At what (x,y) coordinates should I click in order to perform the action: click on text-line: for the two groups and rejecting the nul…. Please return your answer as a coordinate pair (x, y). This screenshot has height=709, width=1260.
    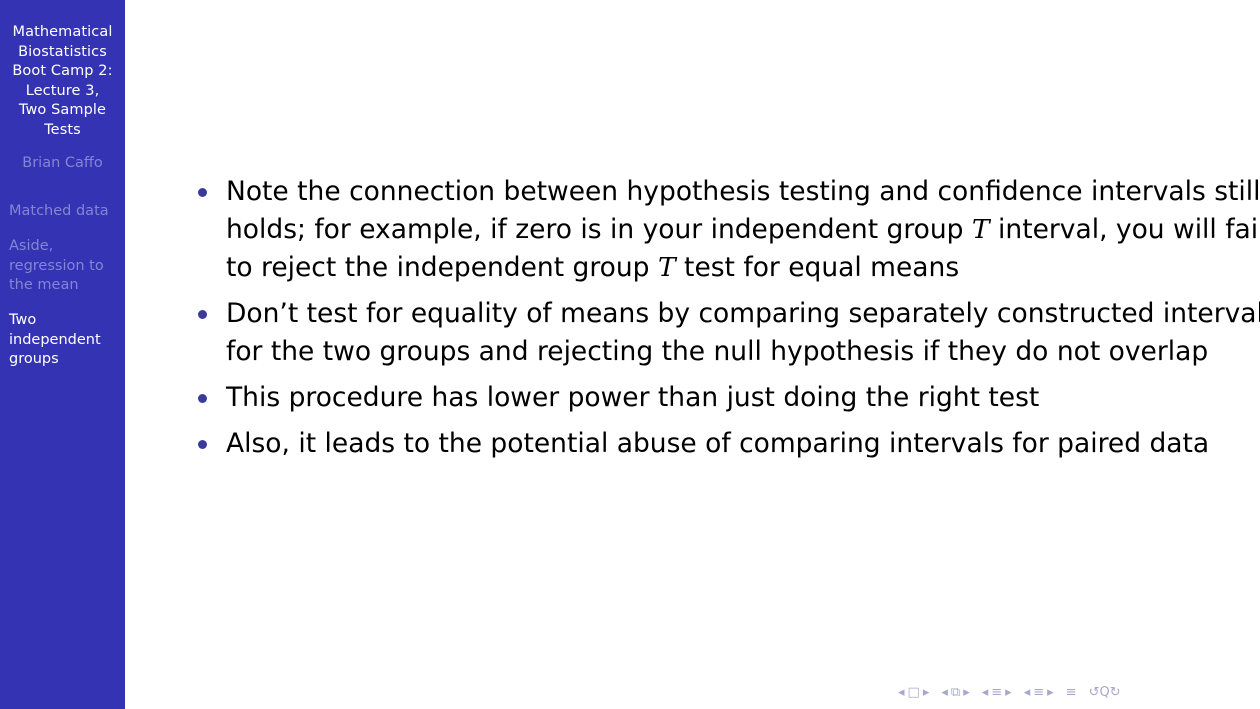
    Looking at the image, I should click on (717, 351).